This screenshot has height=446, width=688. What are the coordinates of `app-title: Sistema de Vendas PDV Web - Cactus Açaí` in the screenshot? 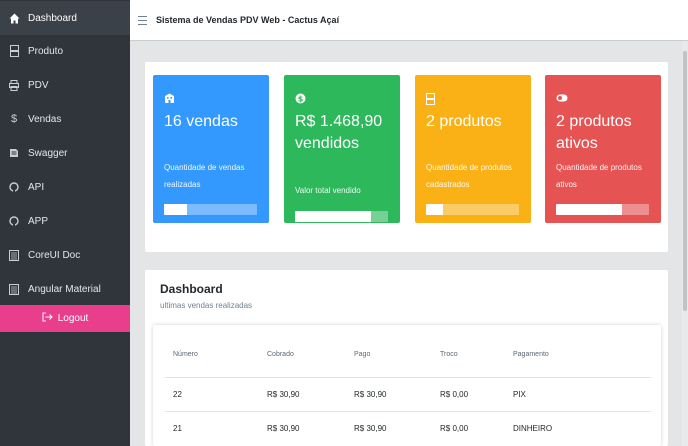 It's located at (248, 20).